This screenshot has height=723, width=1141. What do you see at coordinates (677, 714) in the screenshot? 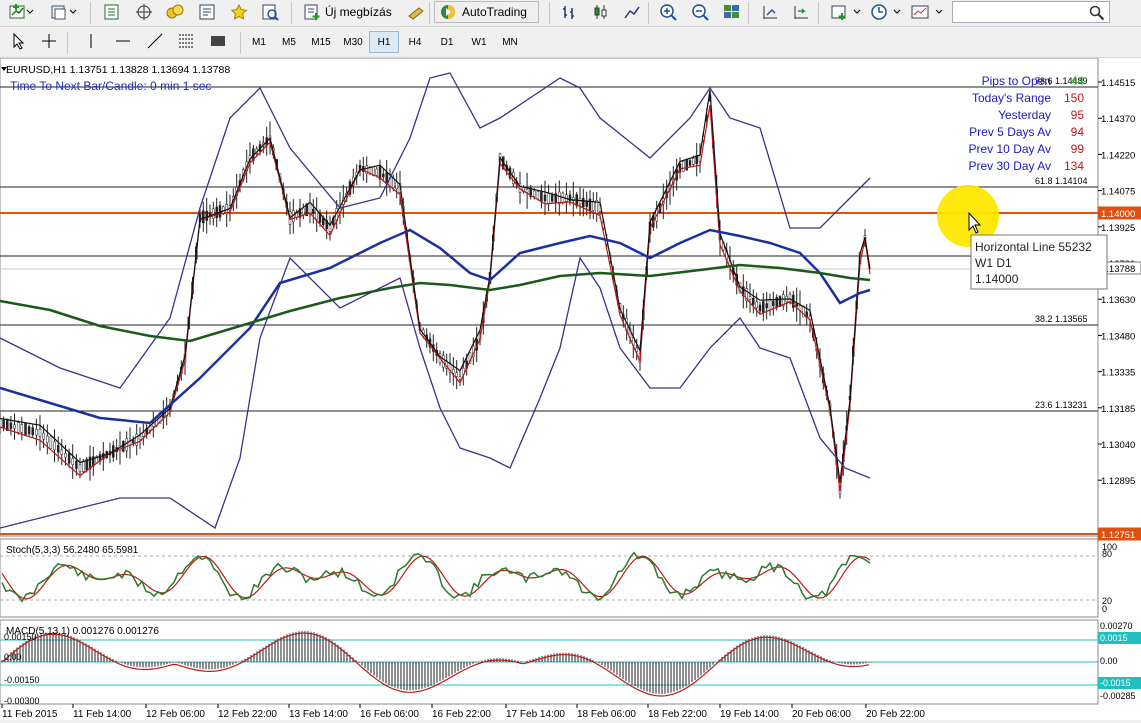
I see `time-axis-label: 18 Feb 22:00` at bounding box center [677, 714].